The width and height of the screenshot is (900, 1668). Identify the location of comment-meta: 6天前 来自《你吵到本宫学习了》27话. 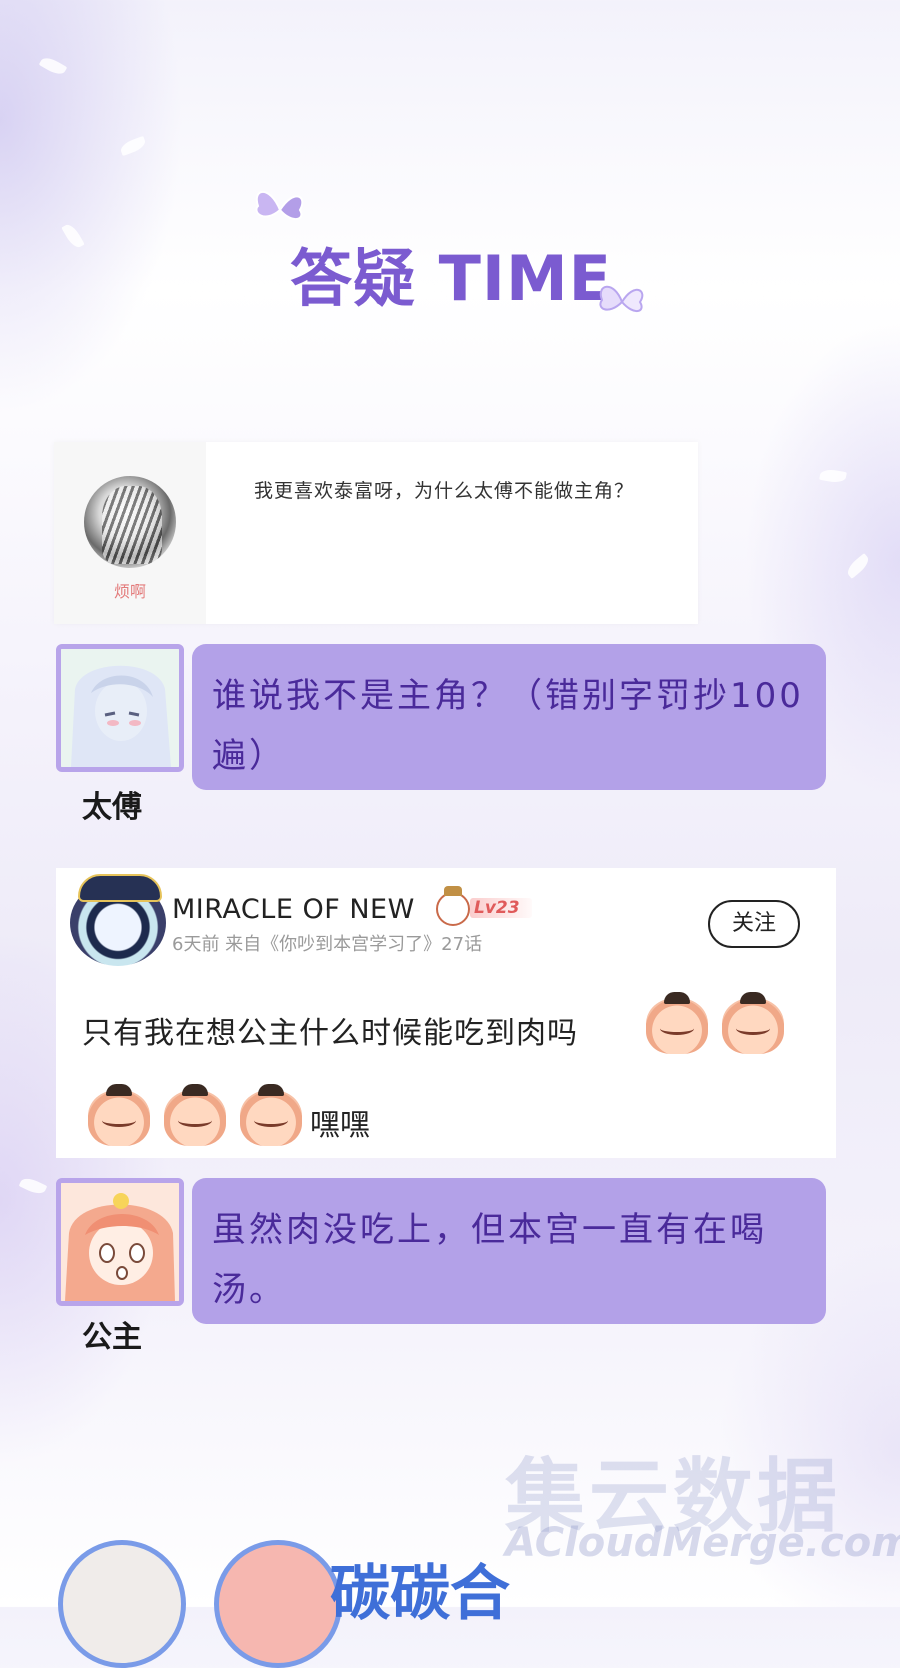
(327, 944).